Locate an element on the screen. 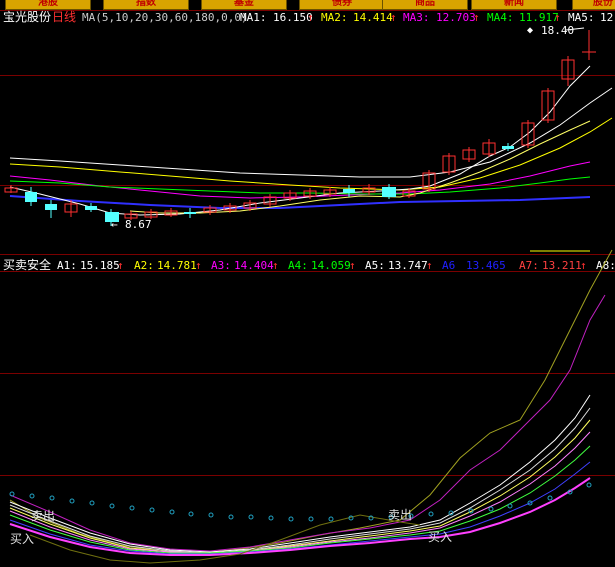  a1-value: 15.185 is located at coordinates (100, 265).